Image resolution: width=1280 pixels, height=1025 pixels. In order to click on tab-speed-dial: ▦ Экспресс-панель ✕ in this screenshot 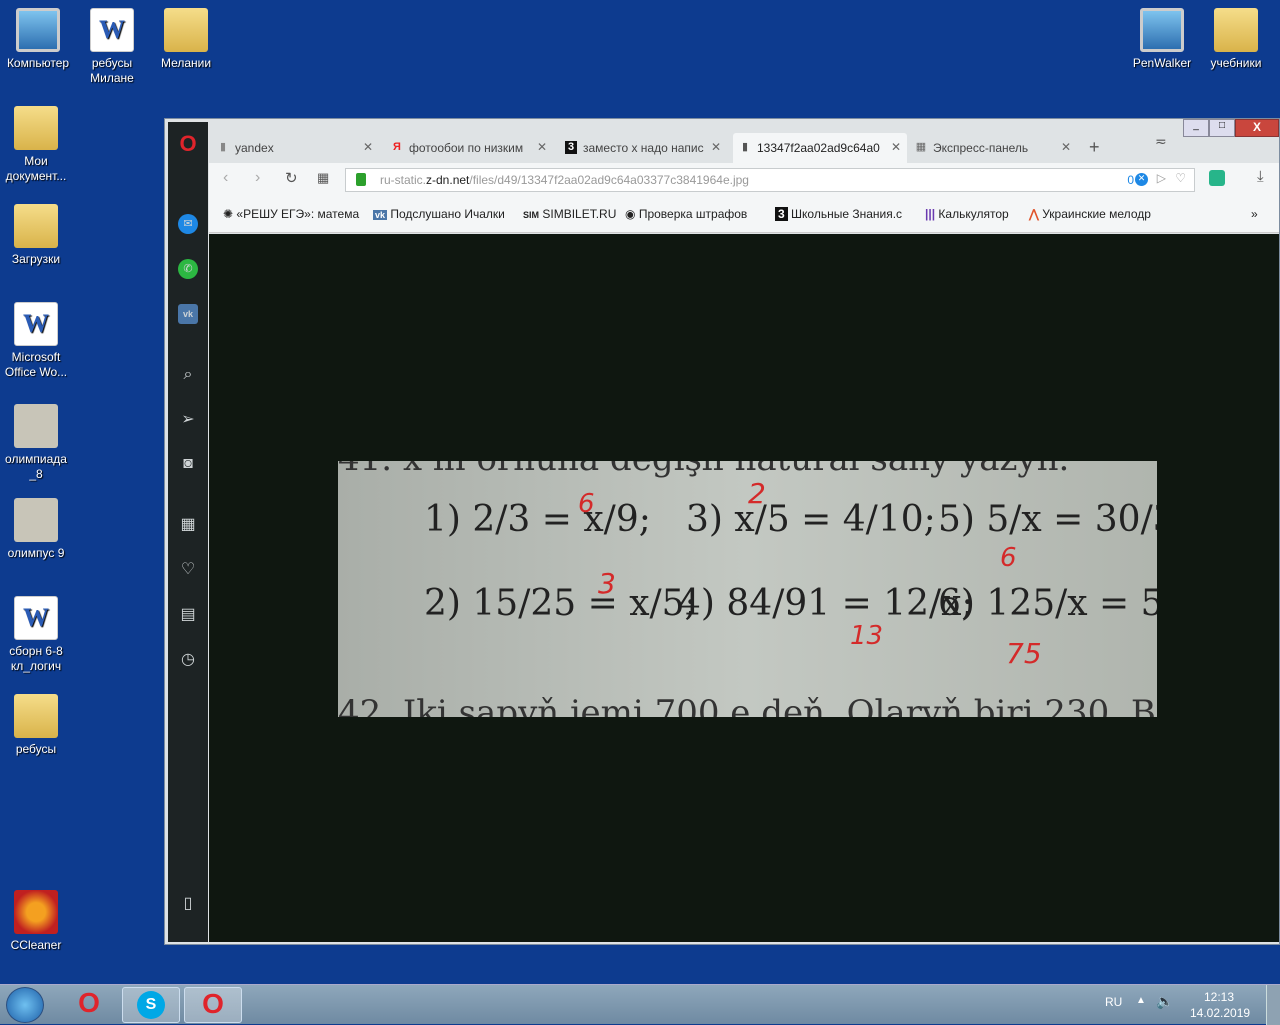, I will do `click(993, 148)`.